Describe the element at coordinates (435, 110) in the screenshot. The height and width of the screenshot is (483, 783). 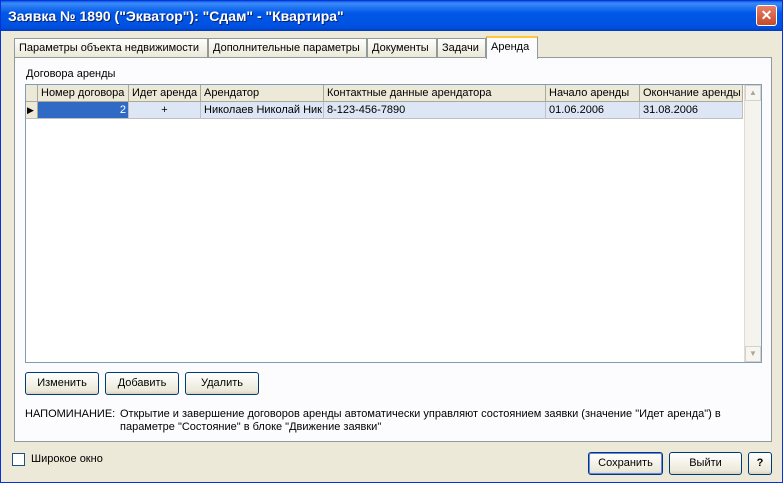
I see `cell-contacts: 8-123-456-7890` at that location.